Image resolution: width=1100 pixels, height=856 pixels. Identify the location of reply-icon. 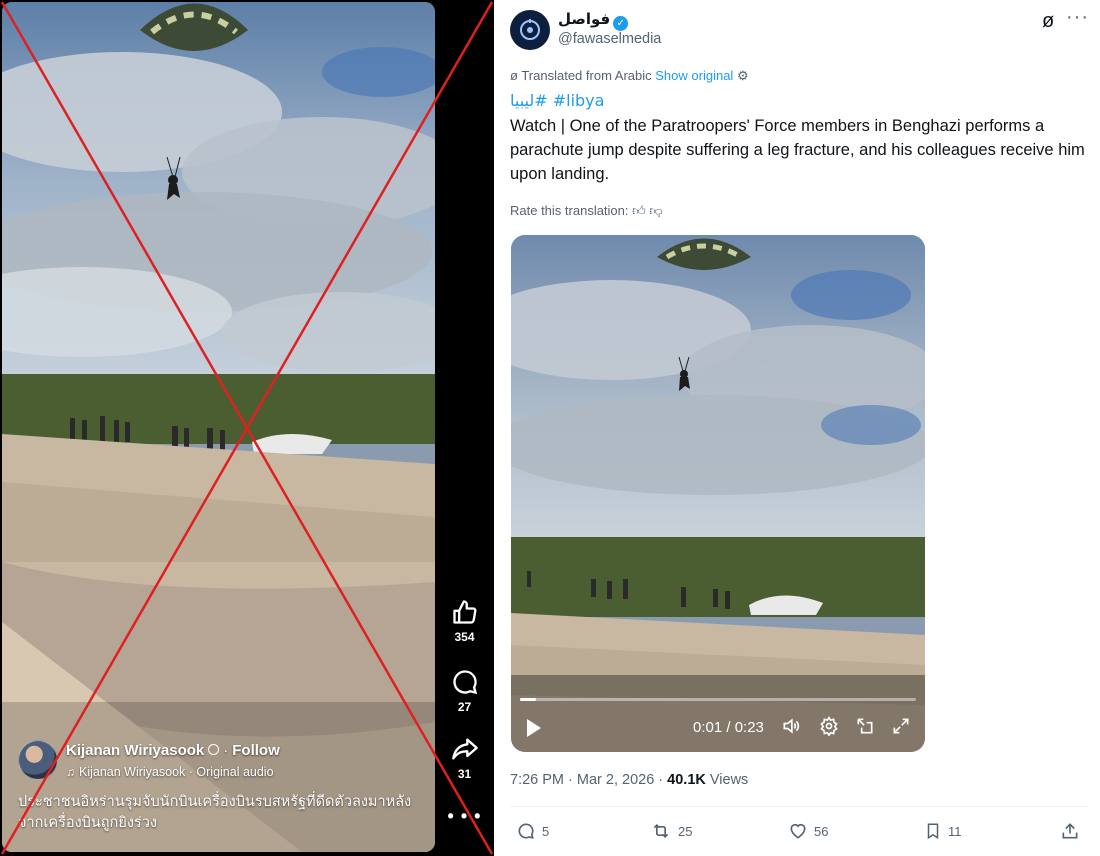
(526, 831).